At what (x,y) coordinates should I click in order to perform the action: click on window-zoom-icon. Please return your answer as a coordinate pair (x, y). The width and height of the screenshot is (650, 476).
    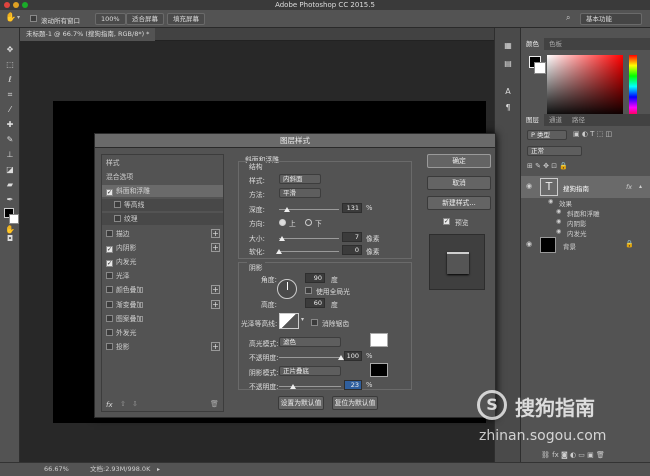
    Looking at the image, I should click on (25, 5).